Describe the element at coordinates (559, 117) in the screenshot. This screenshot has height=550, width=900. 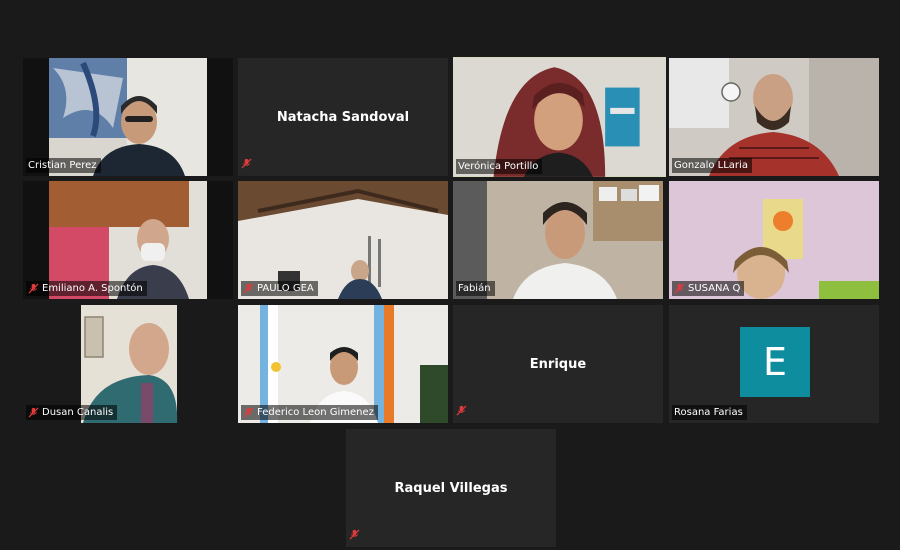
I see `video-tile-veronica-portillo: Verónica Portillo` at that location.